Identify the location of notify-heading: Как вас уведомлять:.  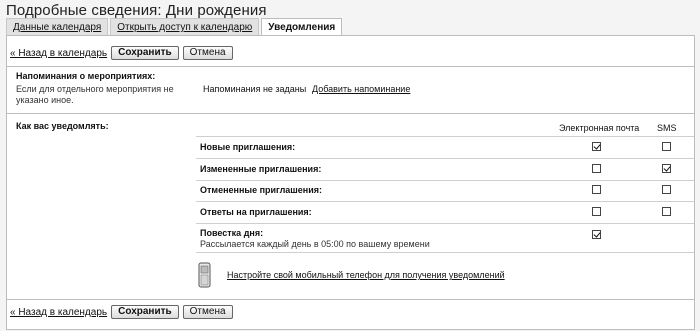
(62, 126).